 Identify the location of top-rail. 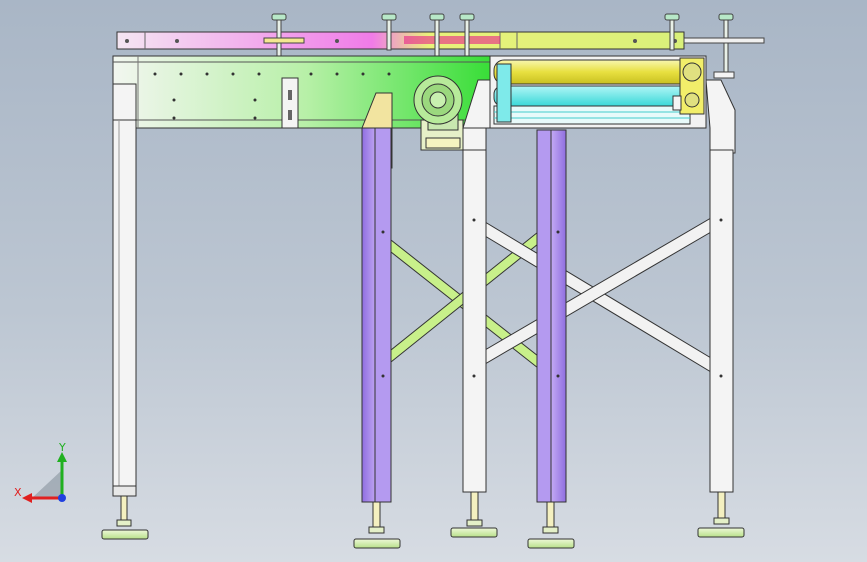
(400, 40).